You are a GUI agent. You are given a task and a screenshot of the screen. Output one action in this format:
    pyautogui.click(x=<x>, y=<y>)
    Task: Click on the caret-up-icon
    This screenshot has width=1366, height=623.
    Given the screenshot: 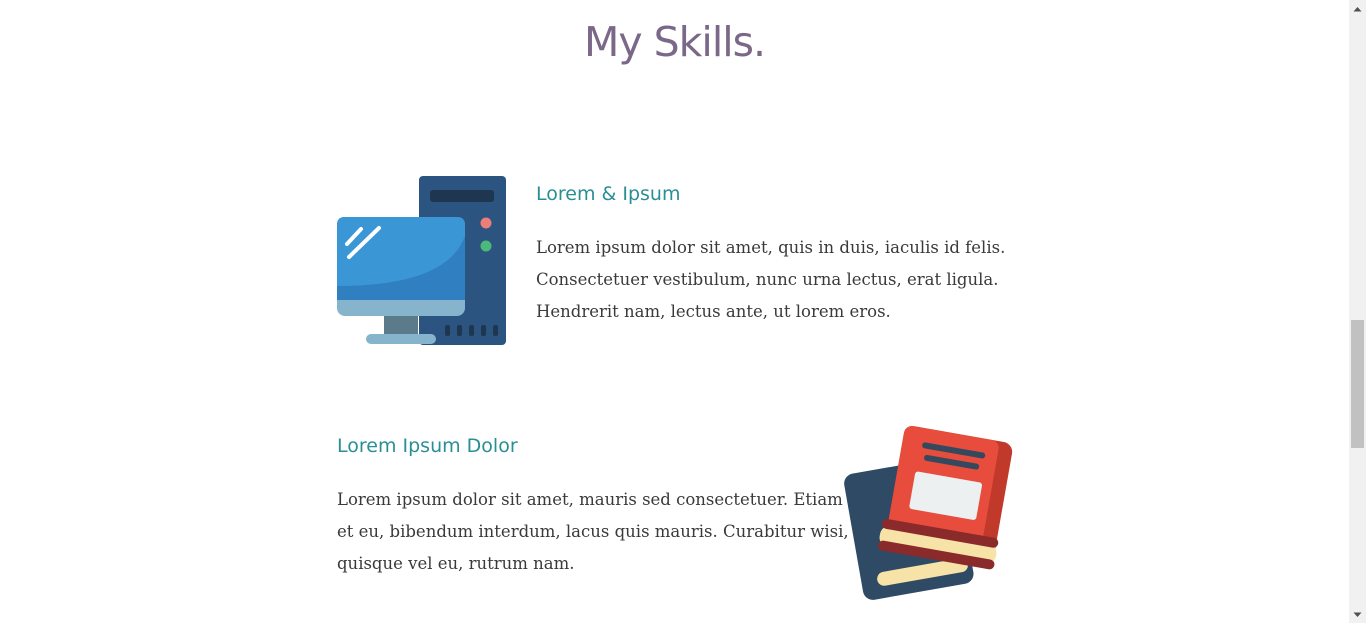 What is the action you would take?
    pyautogui.click(x=1357, y=8)
    